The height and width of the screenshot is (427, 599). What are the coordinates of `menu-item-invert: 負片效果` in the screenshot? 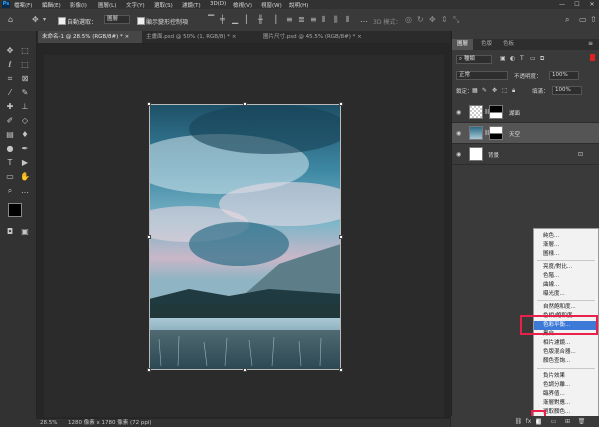 It's located at (566, 376).